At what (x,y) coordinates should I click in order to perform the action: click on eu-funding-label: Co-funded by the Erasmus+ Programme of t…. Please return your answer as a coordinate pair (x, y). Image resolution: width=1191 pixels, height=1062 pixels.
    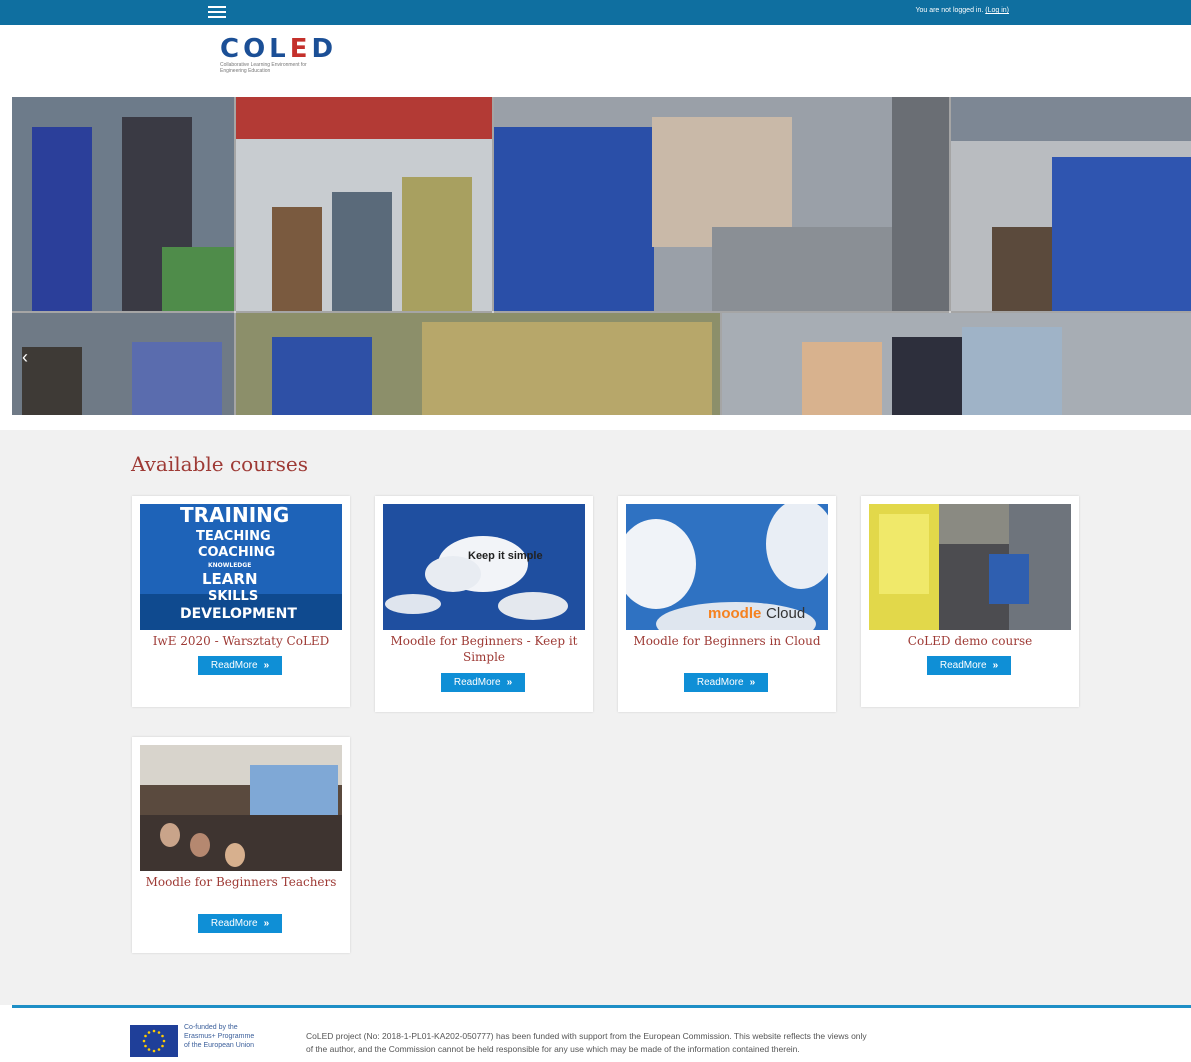
    Looking at the image, I should click on (219, 1036).